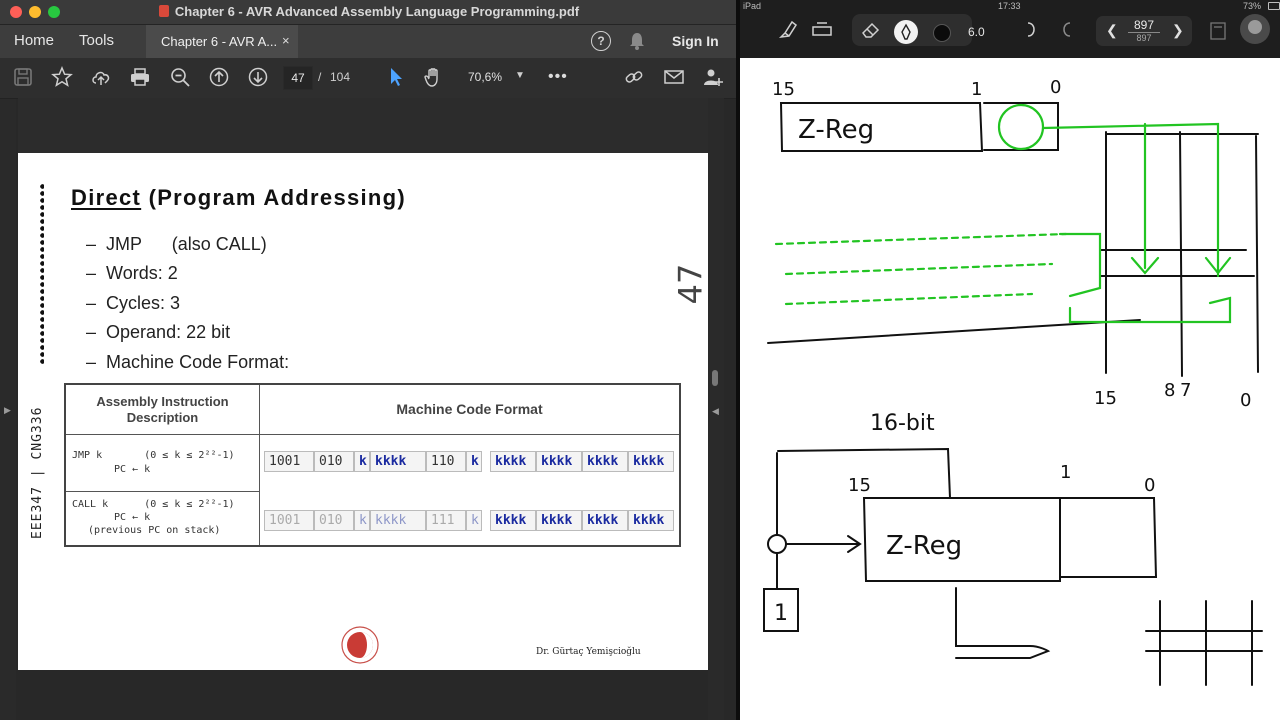 The image size is (1280, 720). I want to click on email-icon, so click(674, 77).